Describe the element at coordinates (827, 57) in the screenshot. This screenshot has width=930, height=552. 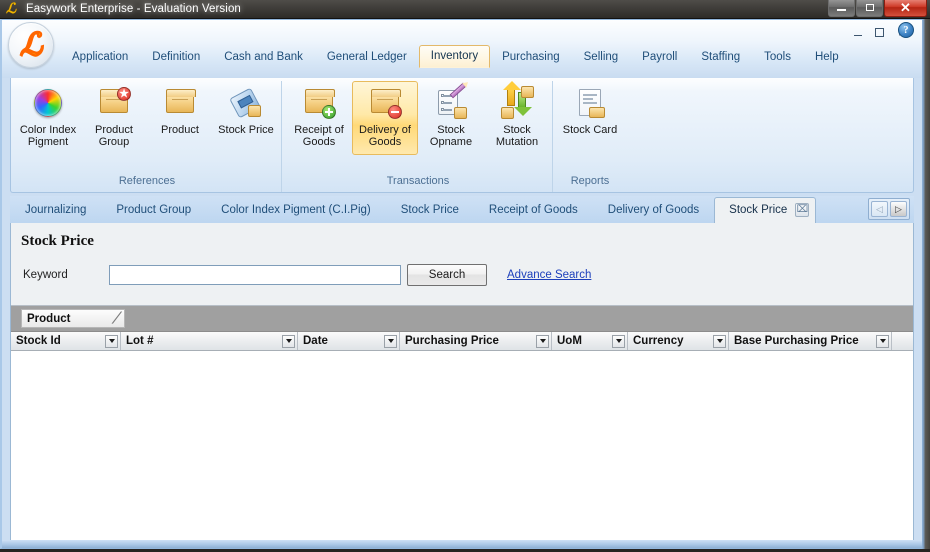
I see `ribbon-tab-help: Help` at that location.